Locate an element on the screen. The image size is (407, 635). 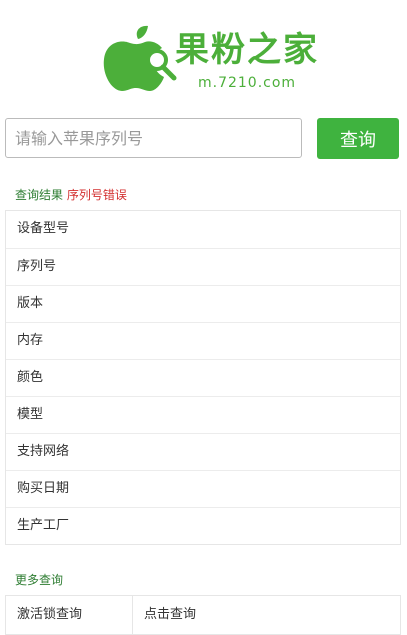
activation-lock-query-link: 点击查询 is located at coordinates (266, 615).